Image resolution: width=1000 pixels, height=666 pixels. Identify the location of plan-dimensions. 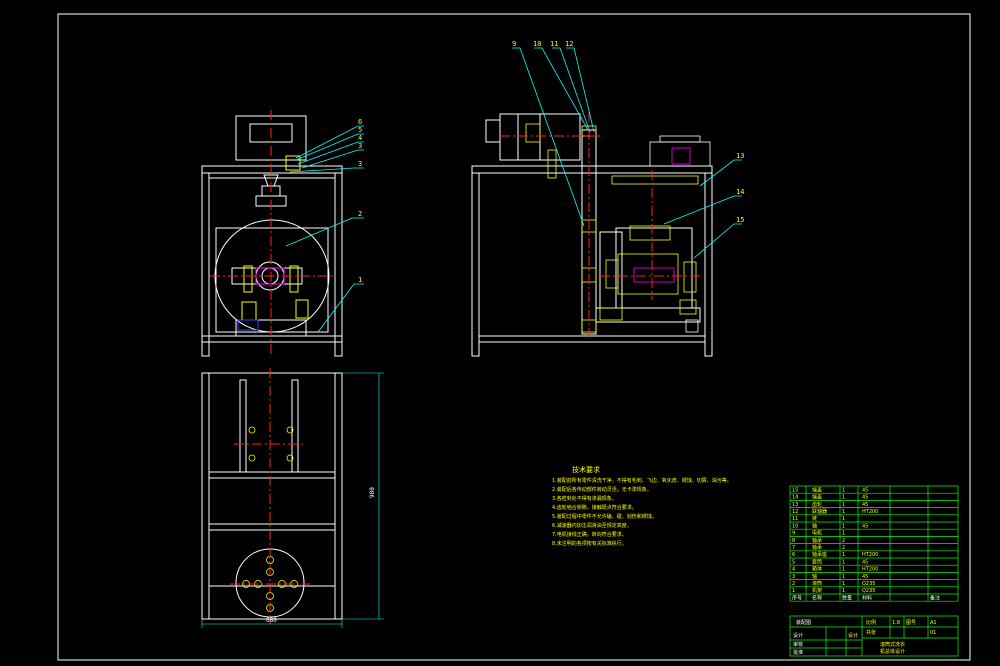
(292, 500).